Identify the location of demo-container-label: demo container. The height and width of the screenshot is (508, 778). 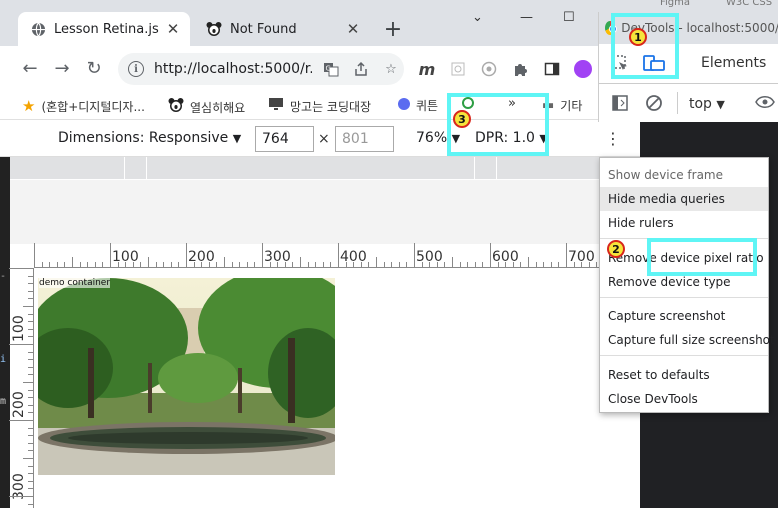
(75, 283).